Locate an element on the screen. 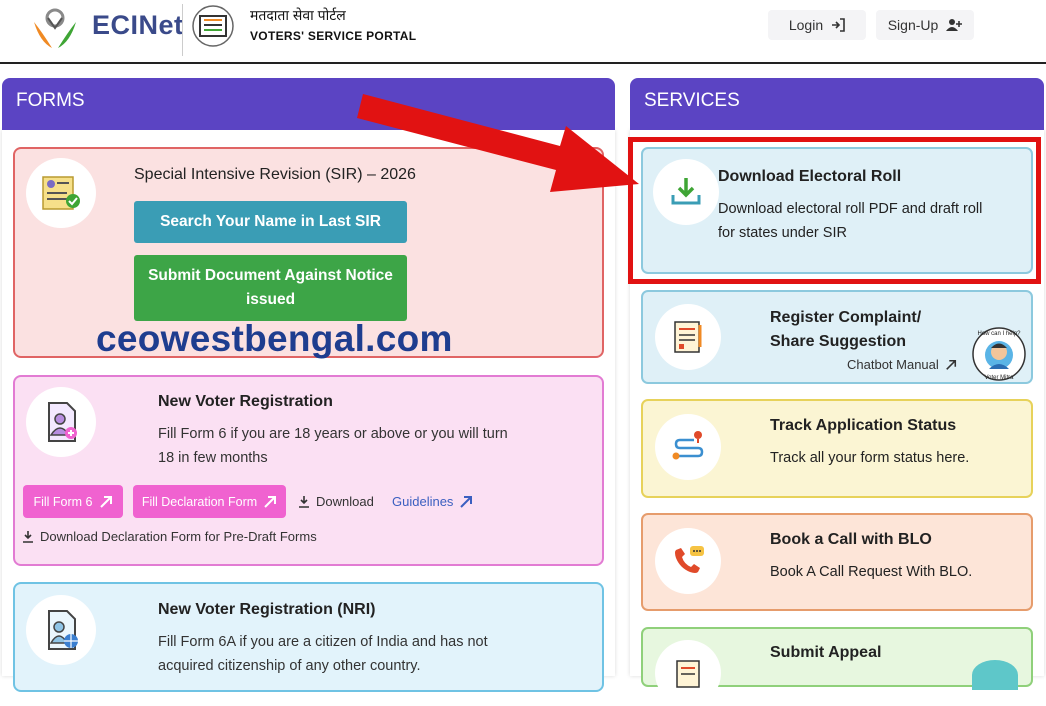  download-label: Download is located at coordinates (345, 501).